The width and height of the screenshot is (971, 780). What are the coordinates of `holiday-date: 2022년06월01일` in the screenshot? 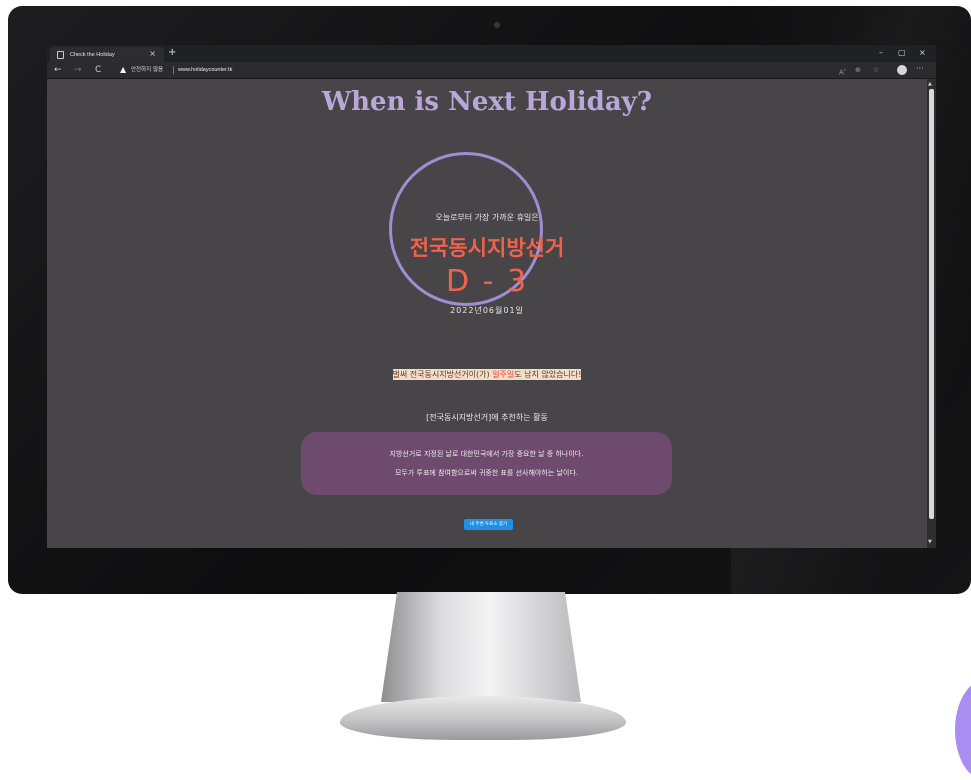 It's located at (487, 310).